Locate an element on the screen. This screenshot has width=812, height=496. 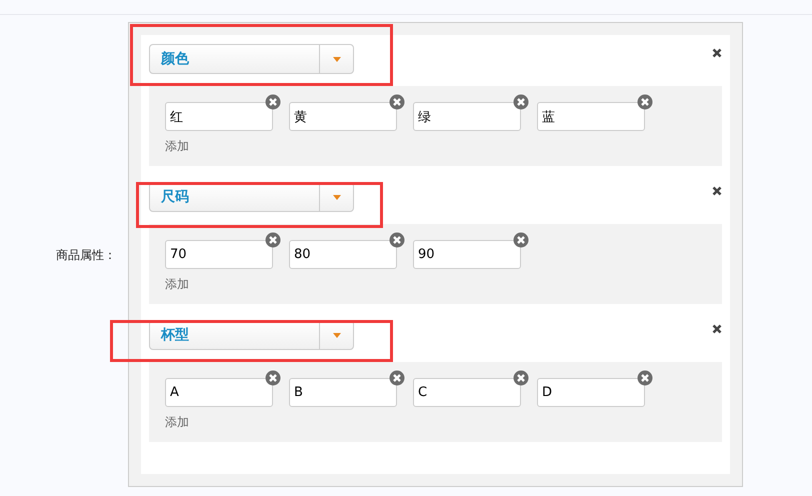
value-field: 80 is located at coordinates (343, 254).